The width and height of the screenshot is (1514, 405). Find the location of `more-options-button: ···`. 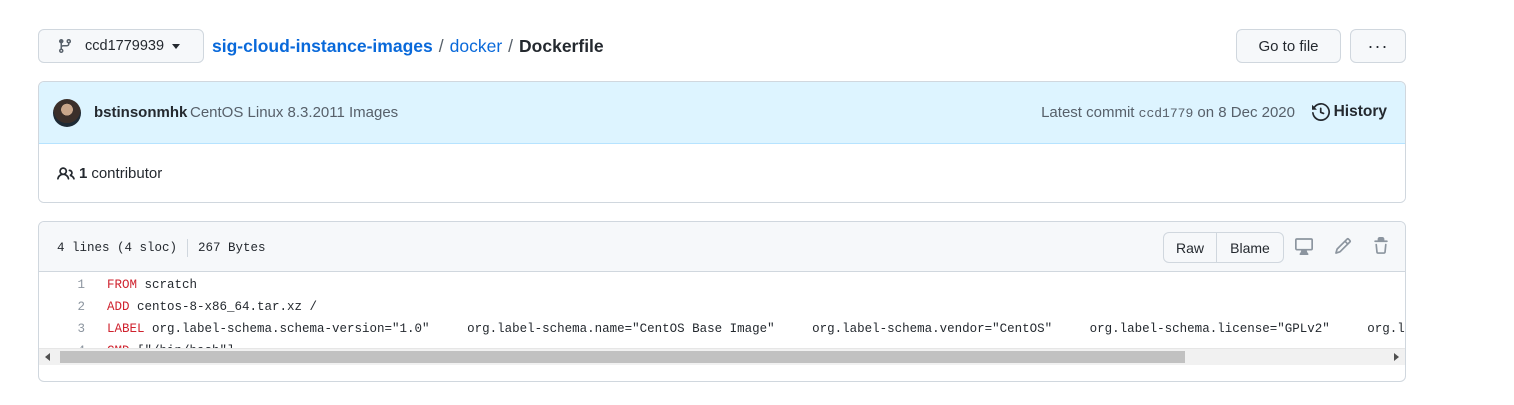

more-options-button: ··· is located at coordinates (1378, 46).